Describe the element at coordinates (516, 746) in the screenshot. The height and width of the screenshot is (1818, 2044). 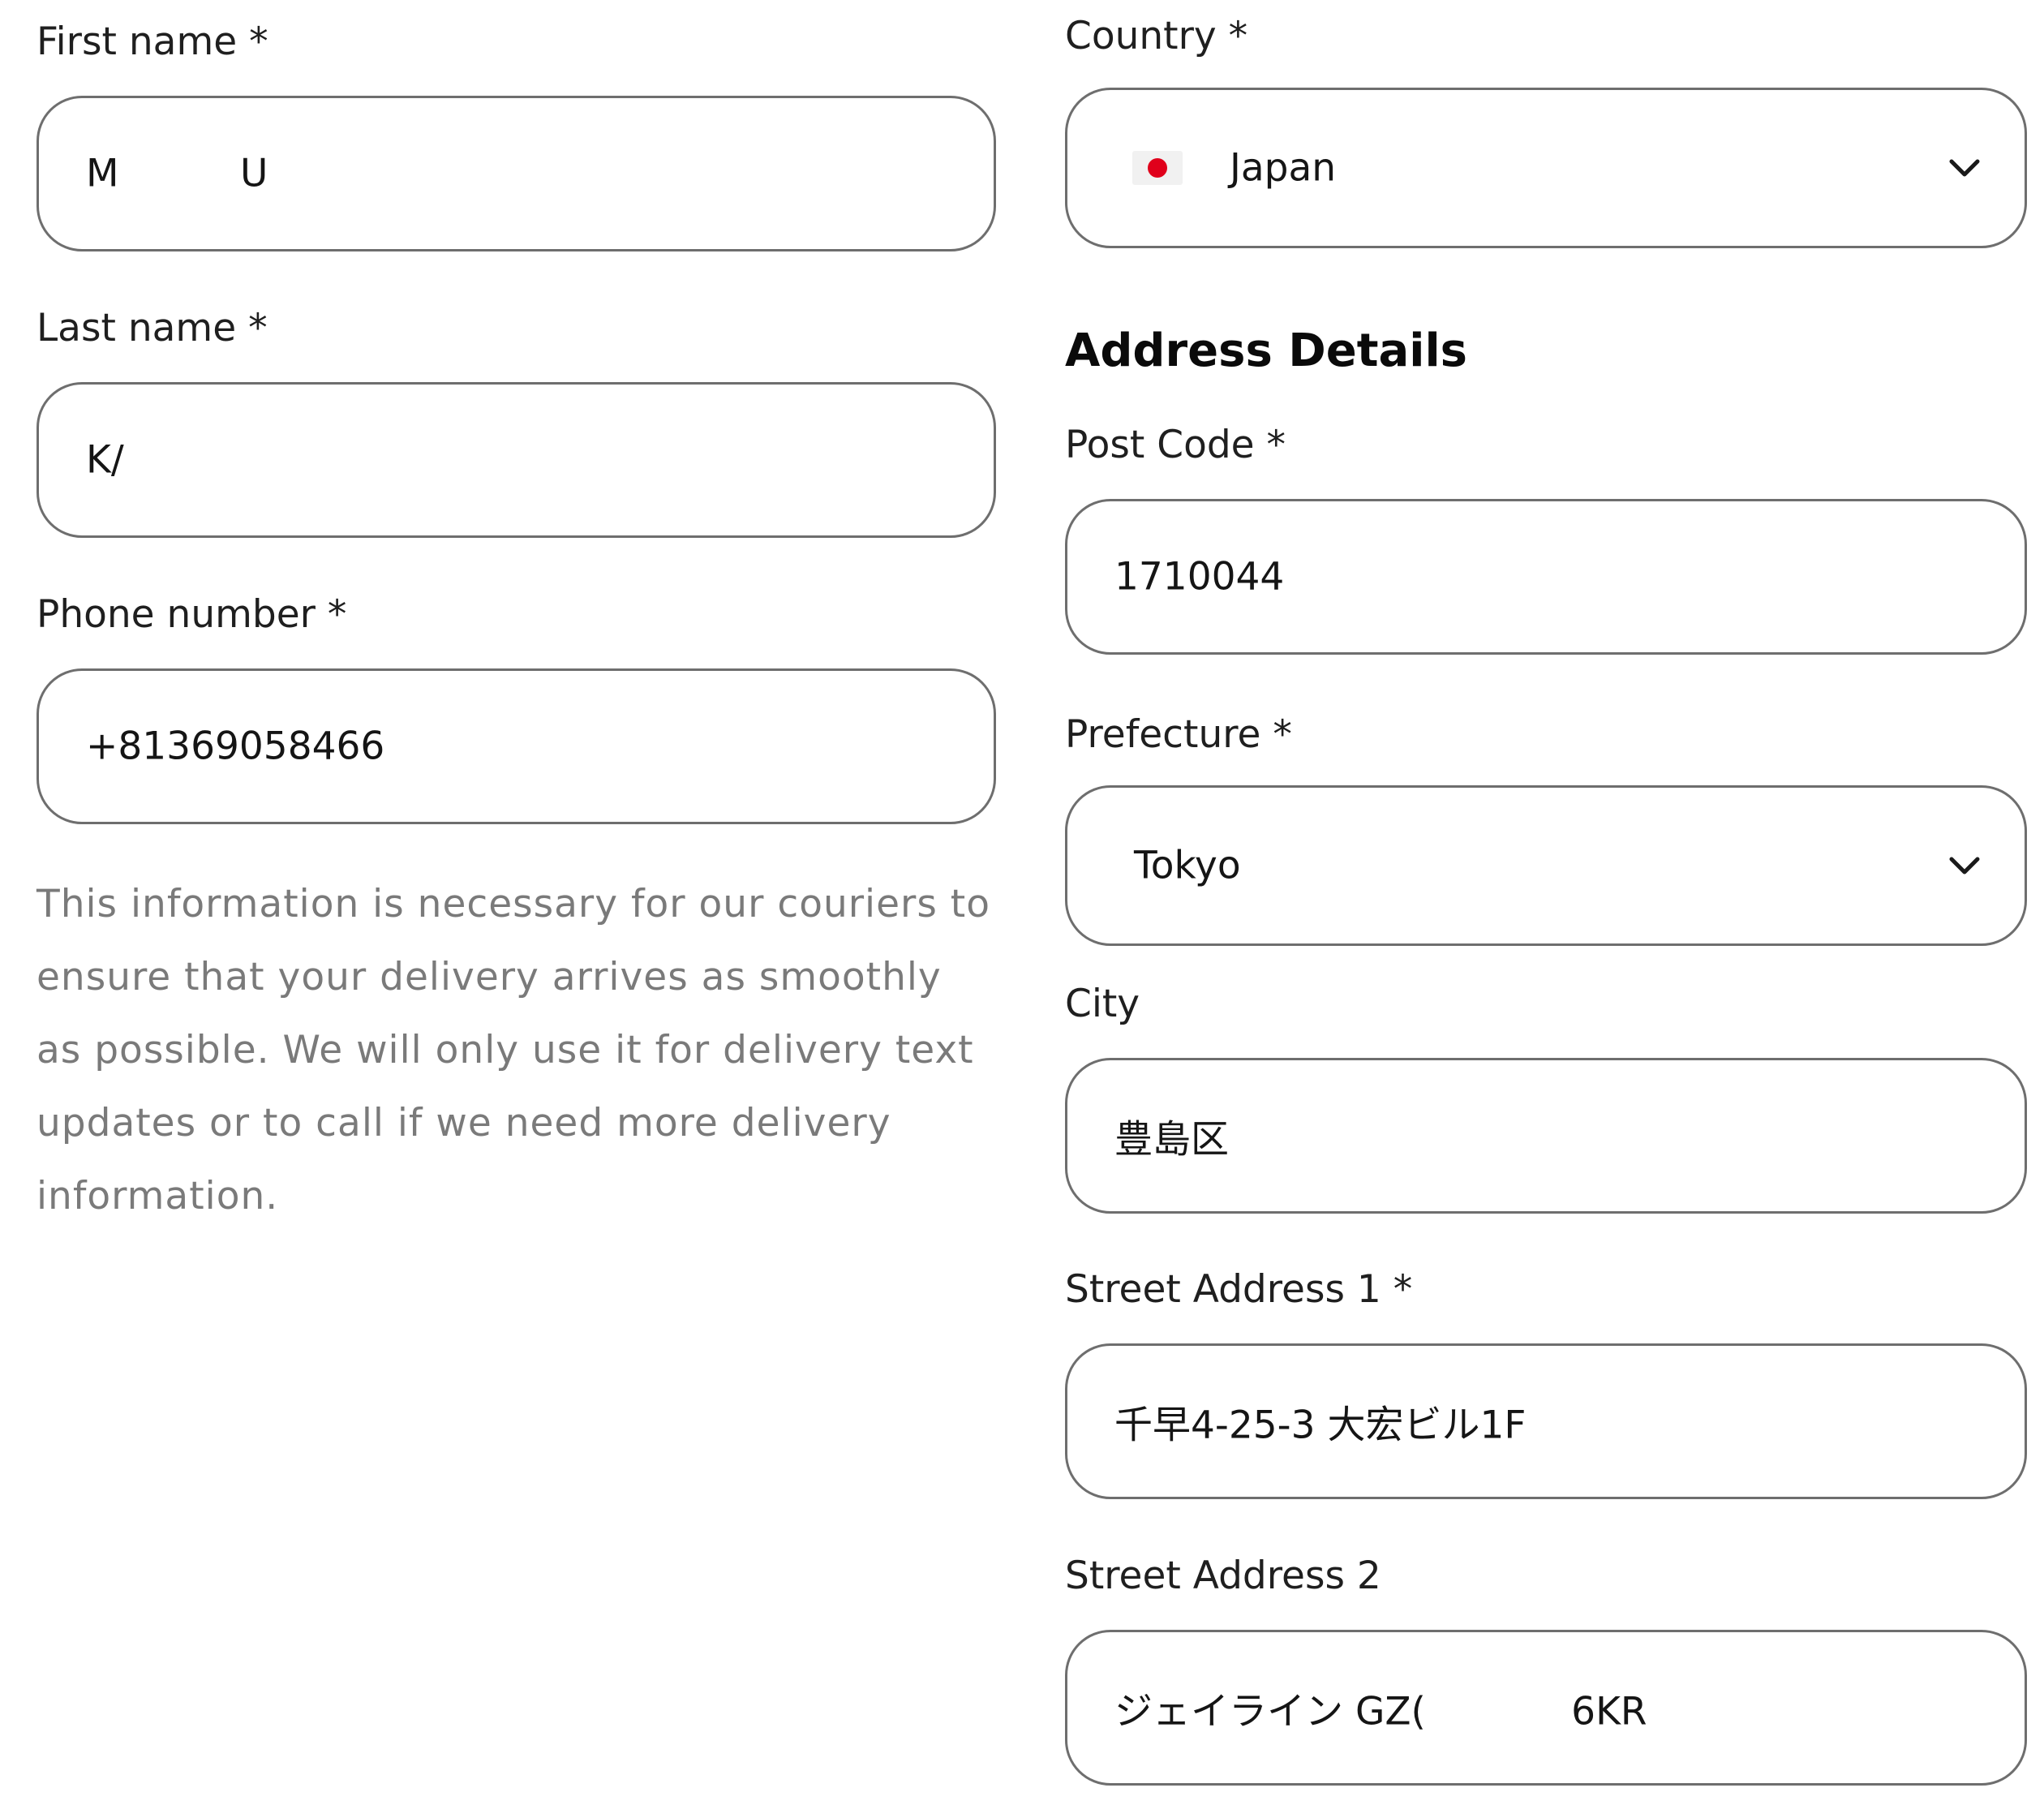
I see `phone-number-field: +81369058466` at that location.